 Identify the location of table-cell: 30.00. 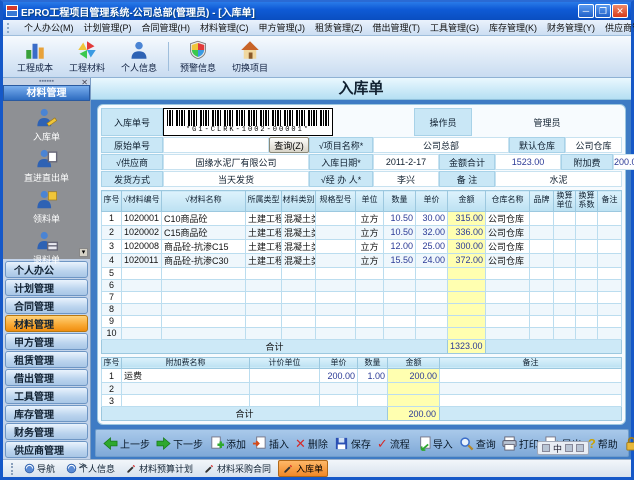
(431, 218).